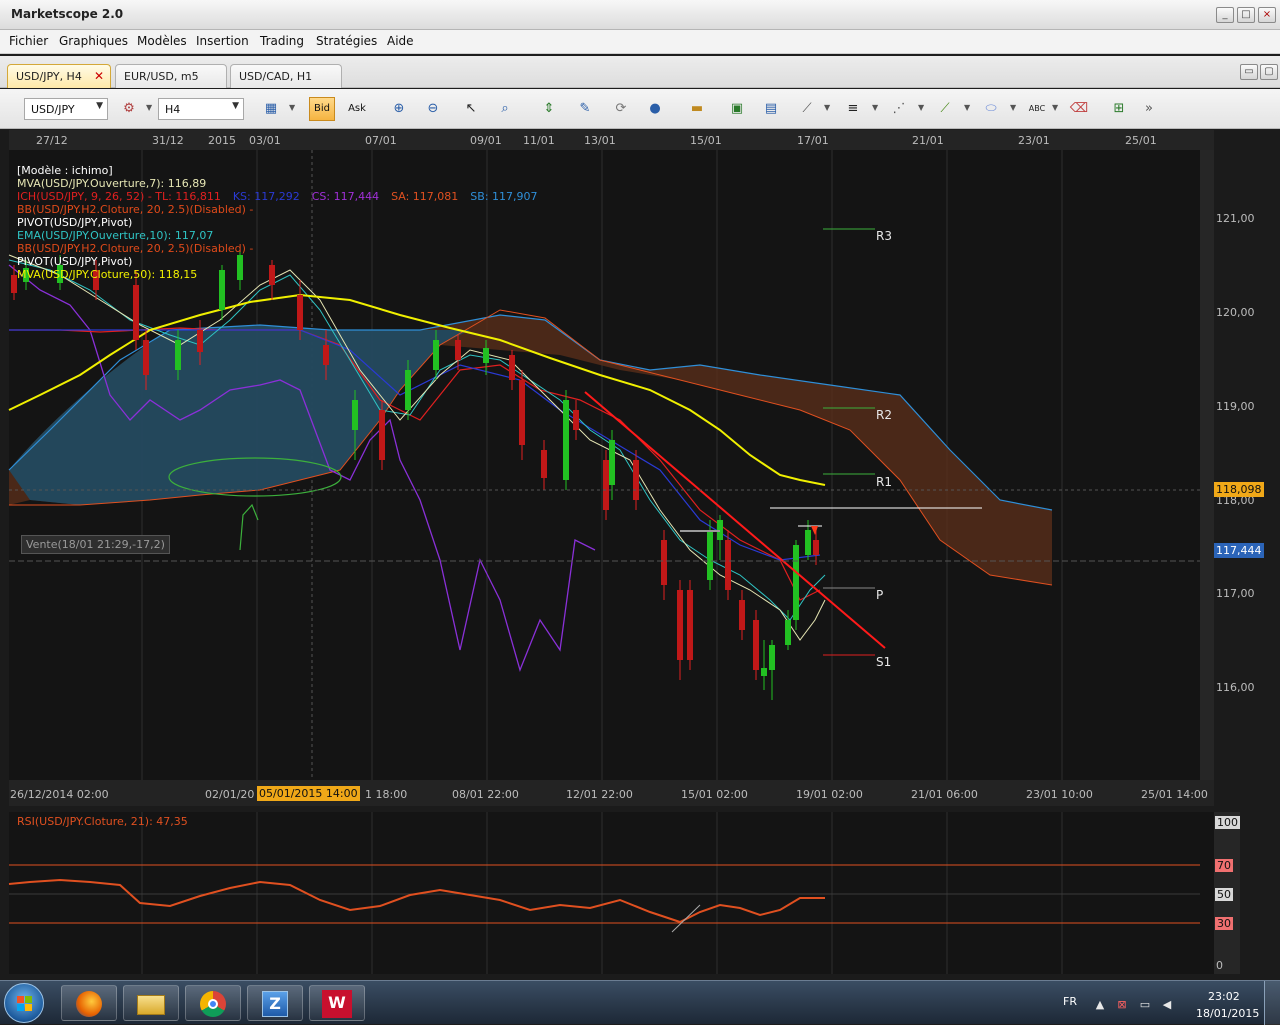 Image resolution: width=1280 pixels, height=1025 pixels. What do you see at coordinates (1207, 465) in the screenshot?
I see `price-scale-strip` at bounding box center [1207, 465].